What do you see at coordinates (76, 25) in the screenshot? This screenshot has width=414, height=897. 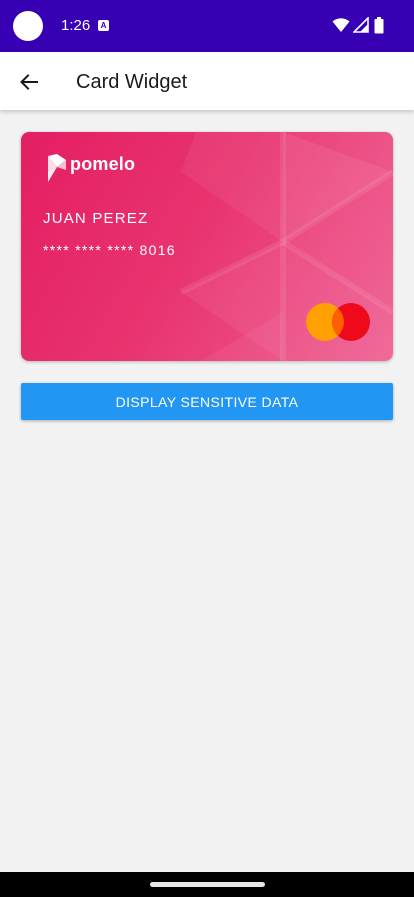 I see `status-time: 1:26` at bounding box center [76, 25].